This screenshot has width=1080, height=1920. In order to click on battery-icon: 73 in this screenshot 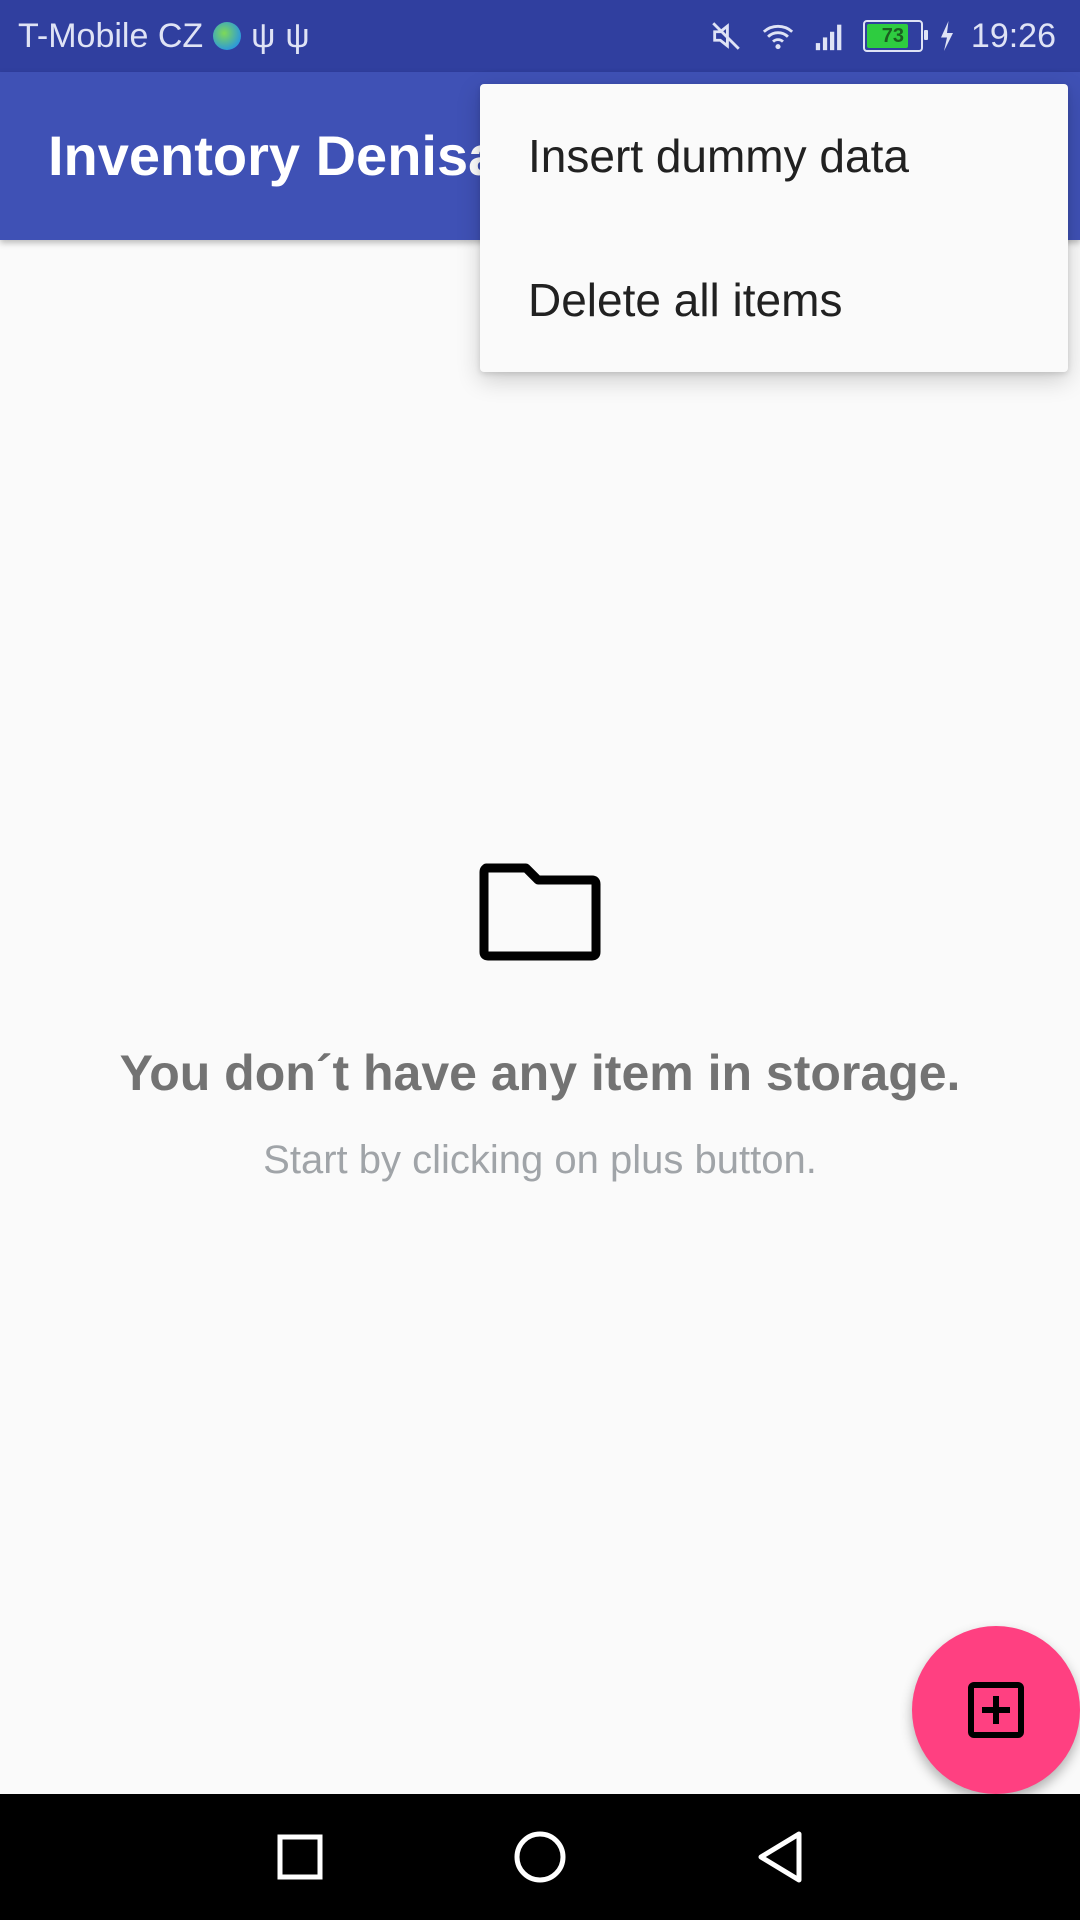, I will do `click(895, 36)`.